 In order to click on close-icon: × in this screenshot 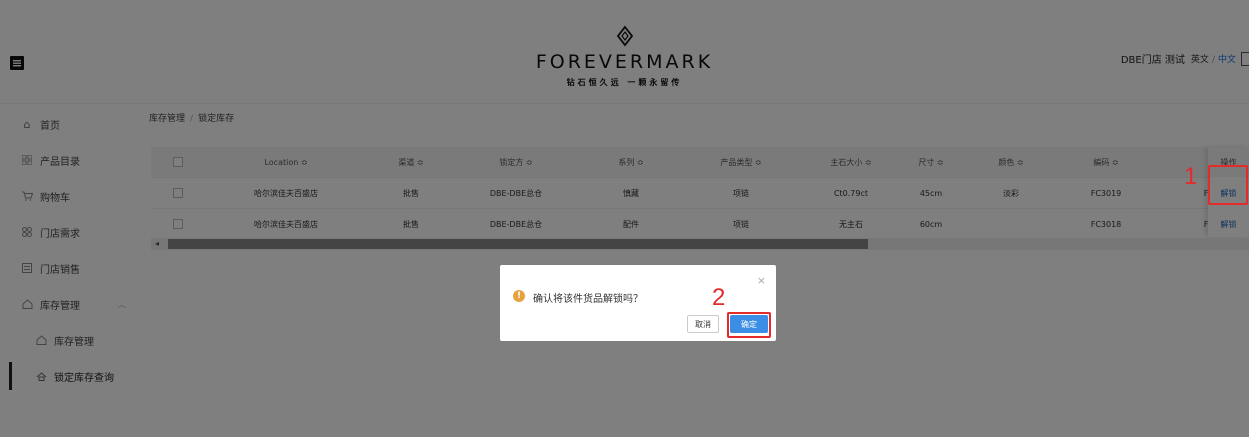, I will do `click(761, 280)`.